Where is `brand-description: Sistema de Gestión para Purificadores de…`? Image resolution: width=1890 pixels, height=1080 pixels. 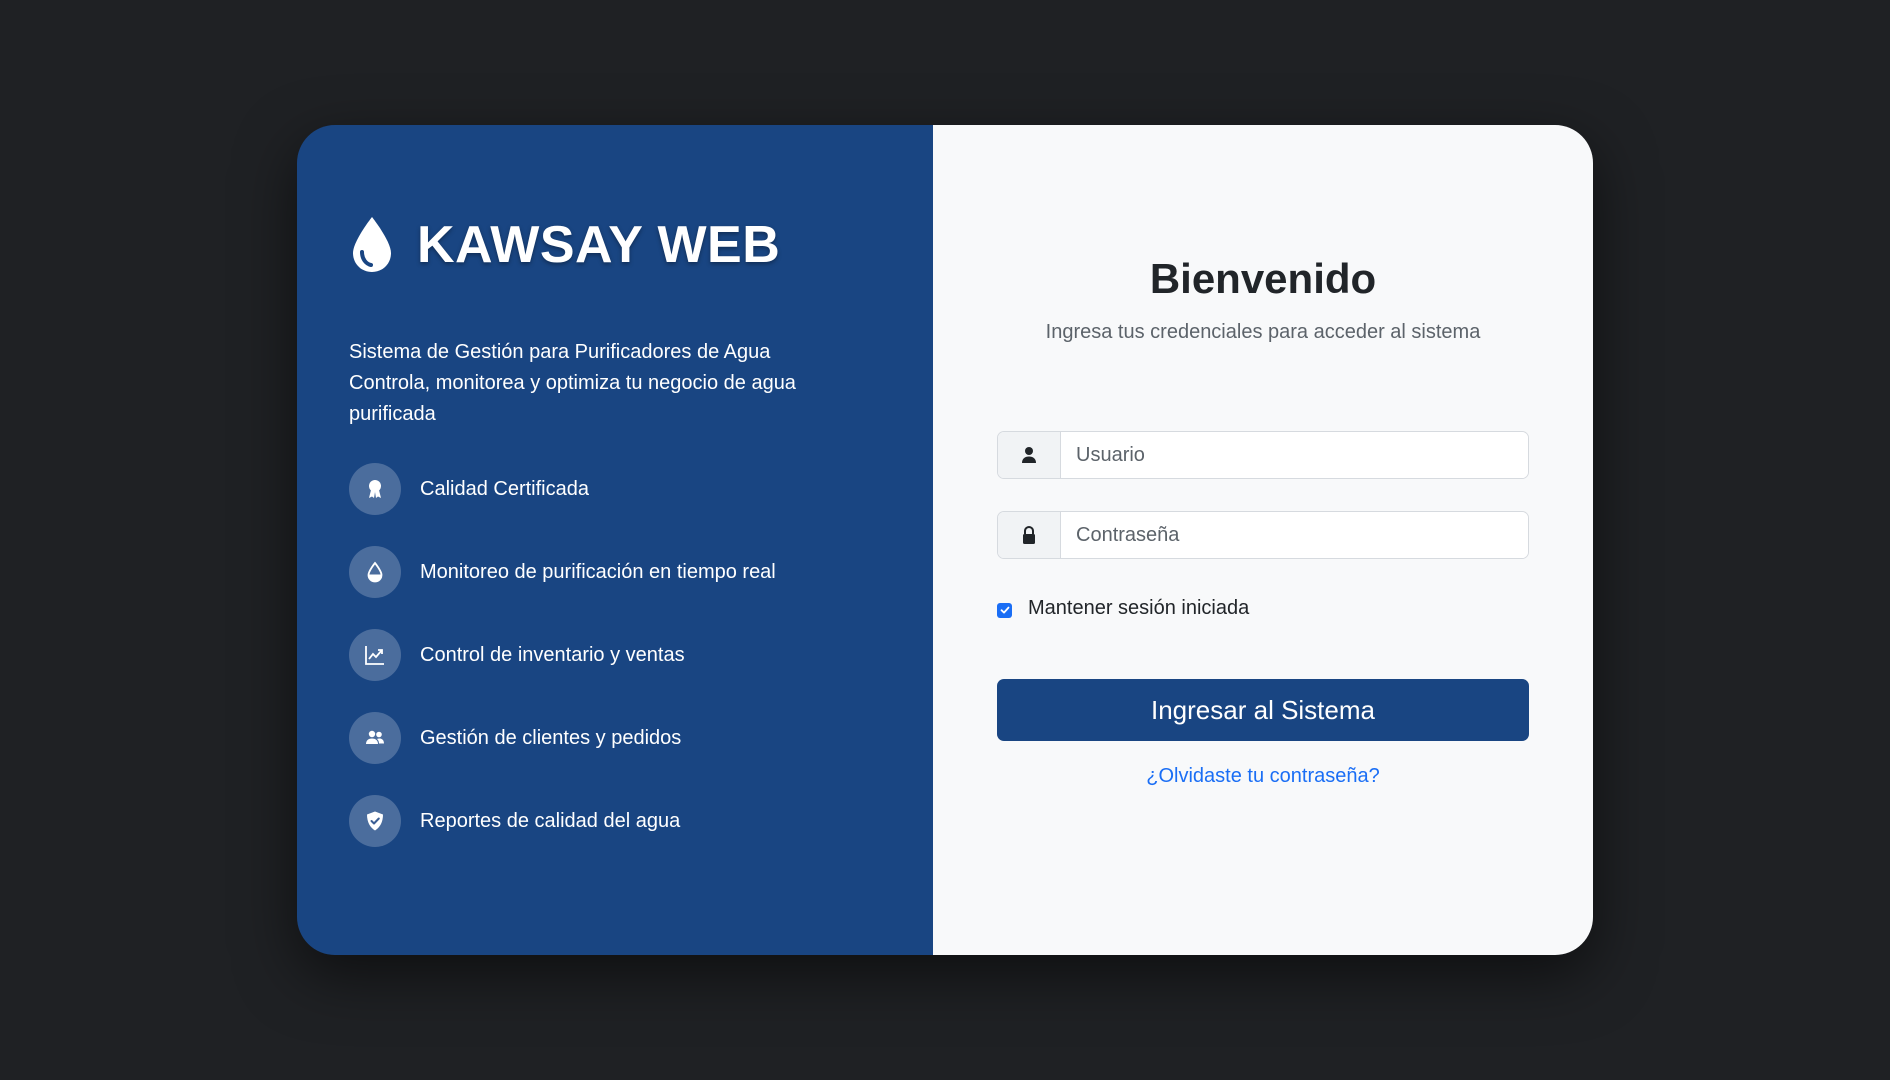 brand-description: Sistema de Gestión para Purificadores de… is located at coordinates (609, 383).